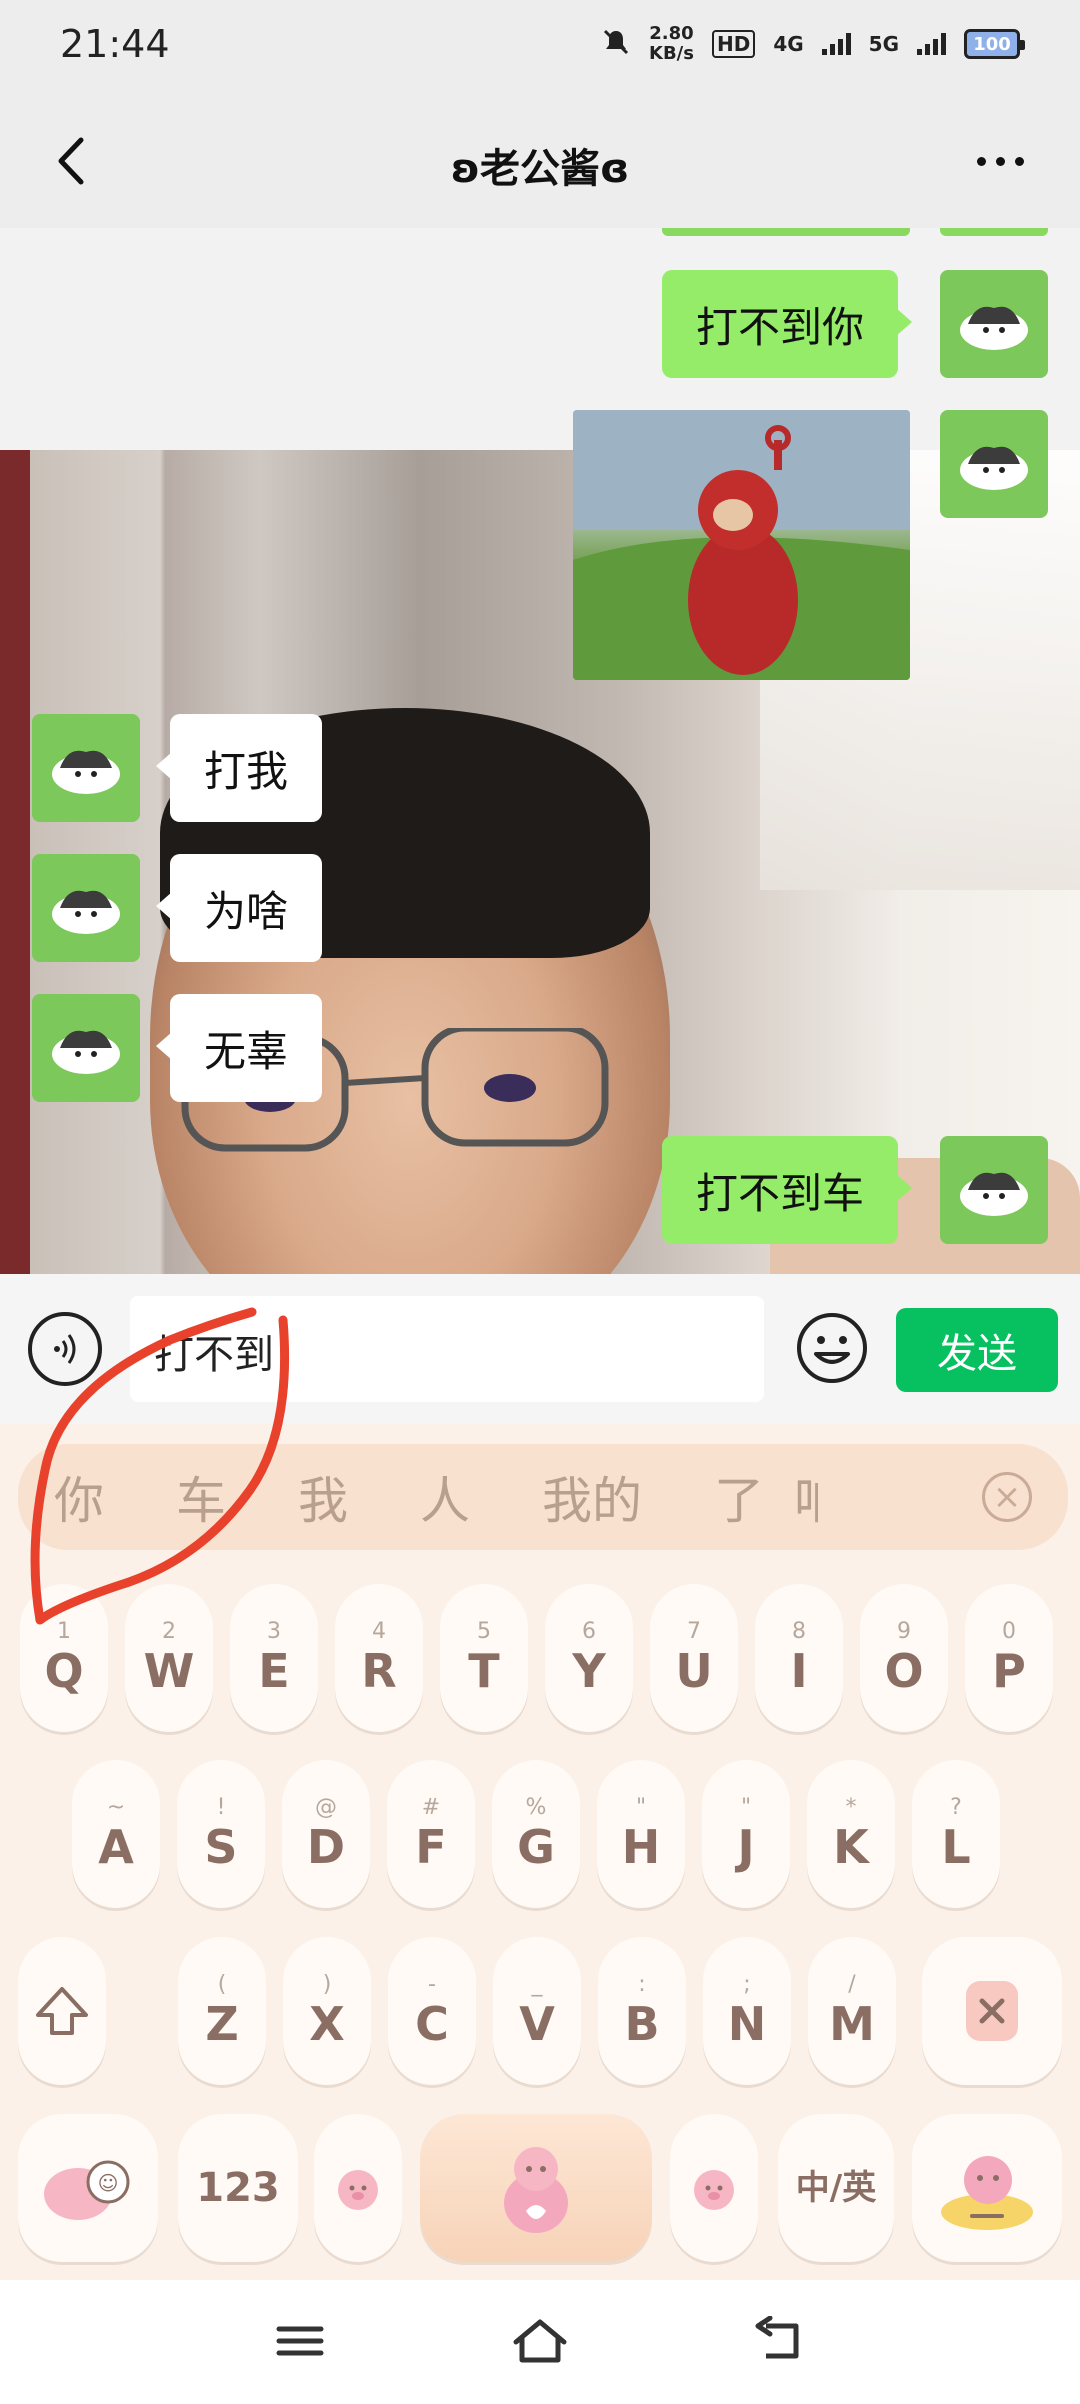 Image resolution: width=1080 pixels, height=2404 pixels. I want to click on key-s: ! S, so click(221, 1834).